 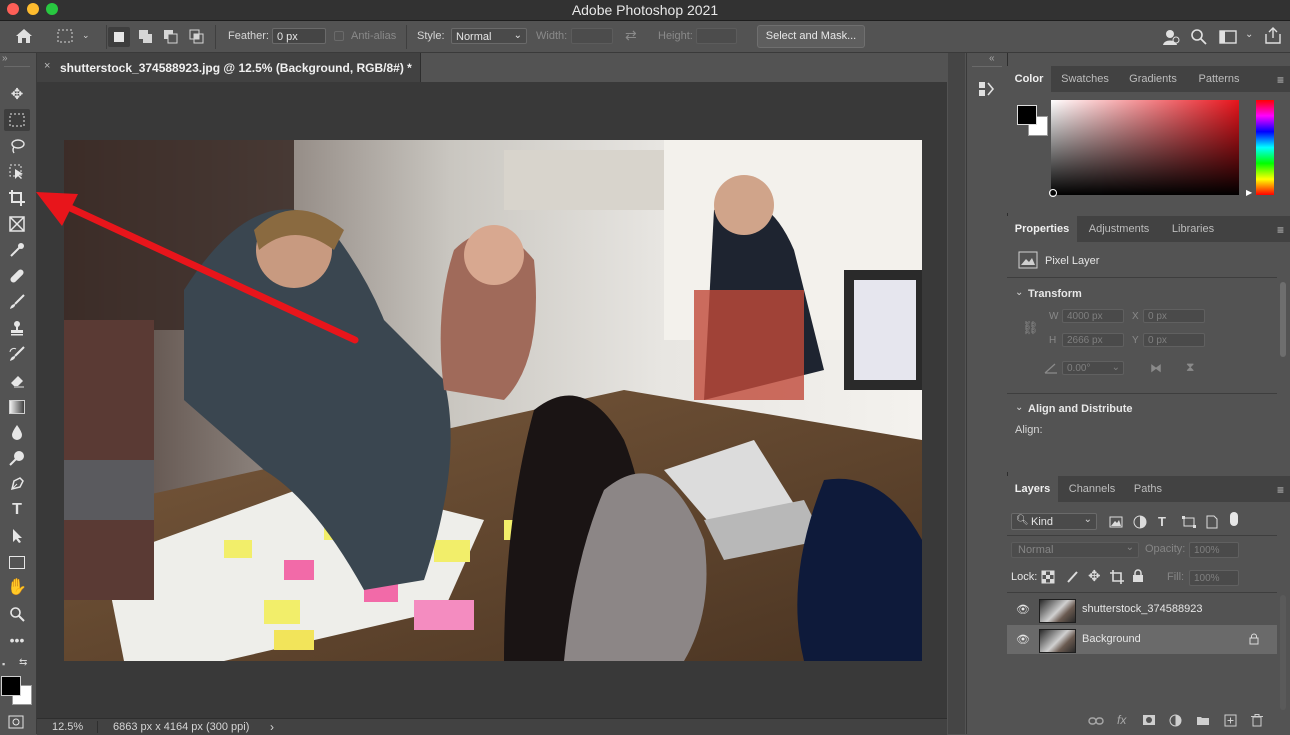 I want to click on lock-all-icon, so click(x=1138, y=576).